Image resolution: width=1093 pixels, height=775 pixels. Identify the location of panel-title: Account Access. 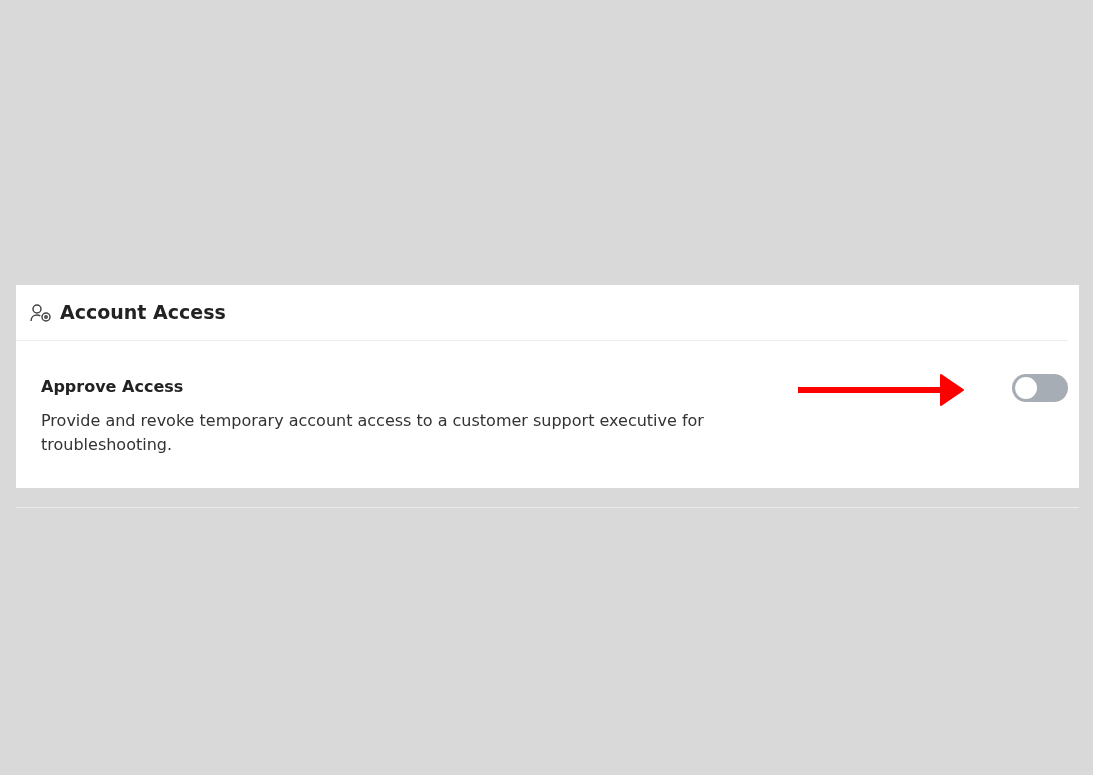
(143, 313).